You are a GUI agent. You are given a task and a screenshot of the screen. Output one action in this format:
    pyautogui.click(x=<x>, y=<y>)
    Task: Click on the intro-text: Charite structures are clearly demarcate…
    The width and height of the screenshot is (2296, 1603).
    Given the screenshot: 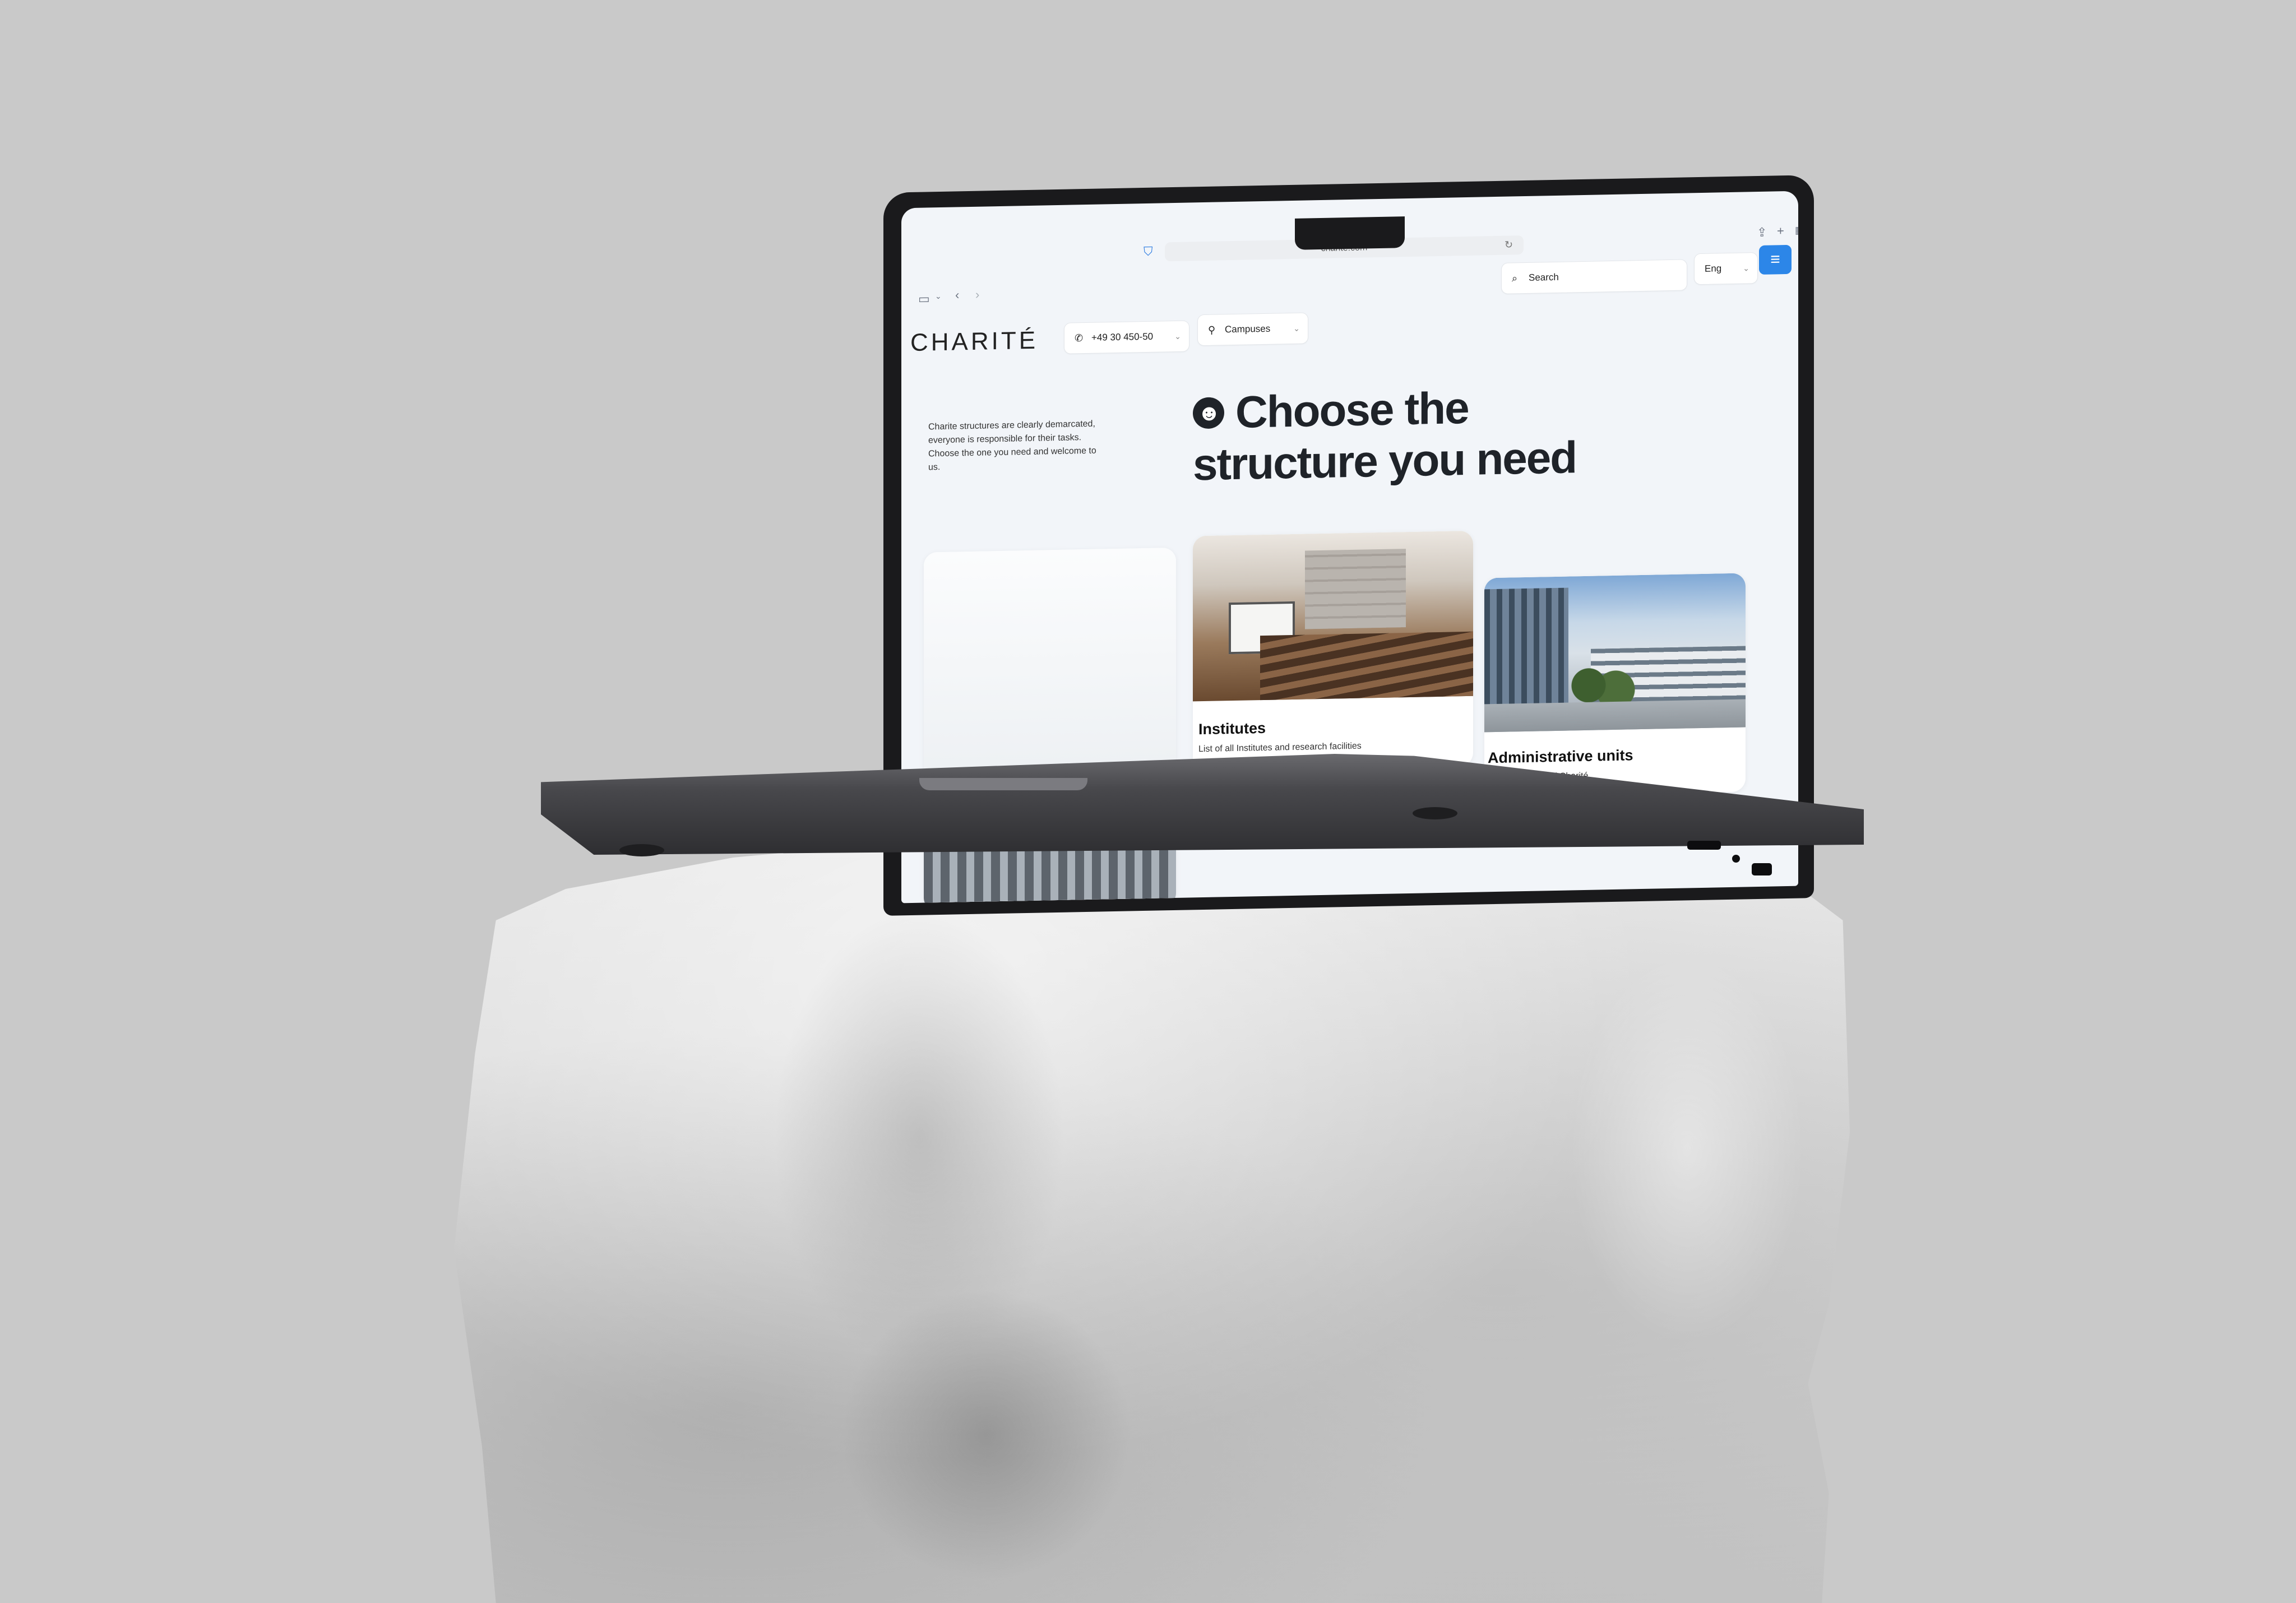 What is the action you would take?
    pyautogui.click(x=1012, y=445)
    